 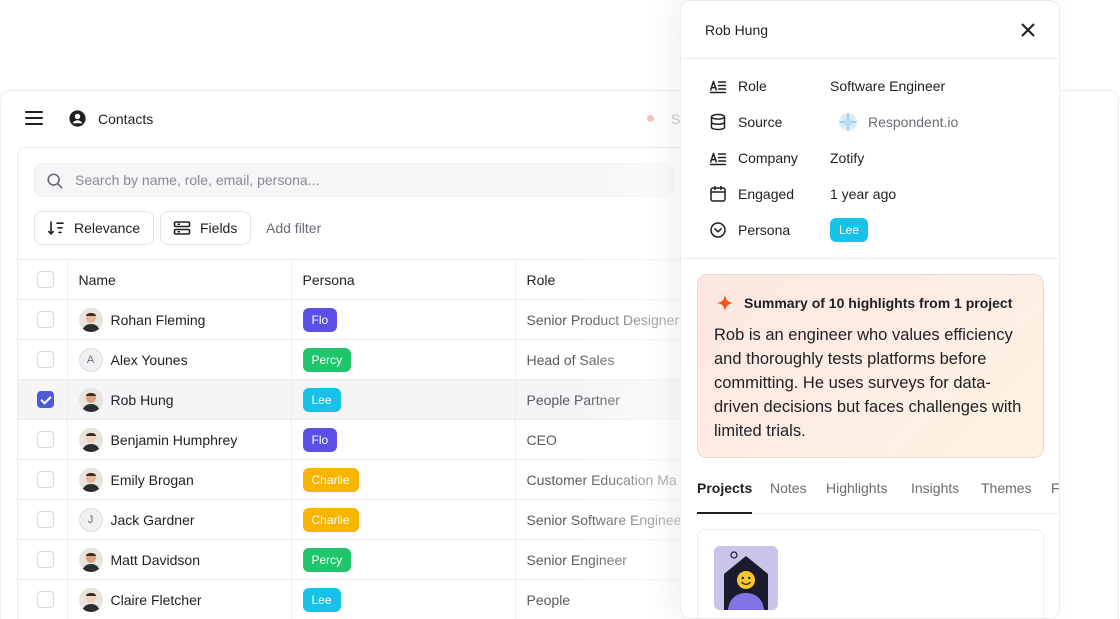 I want to click on project-thumbnail, so click(x=746, y=578).